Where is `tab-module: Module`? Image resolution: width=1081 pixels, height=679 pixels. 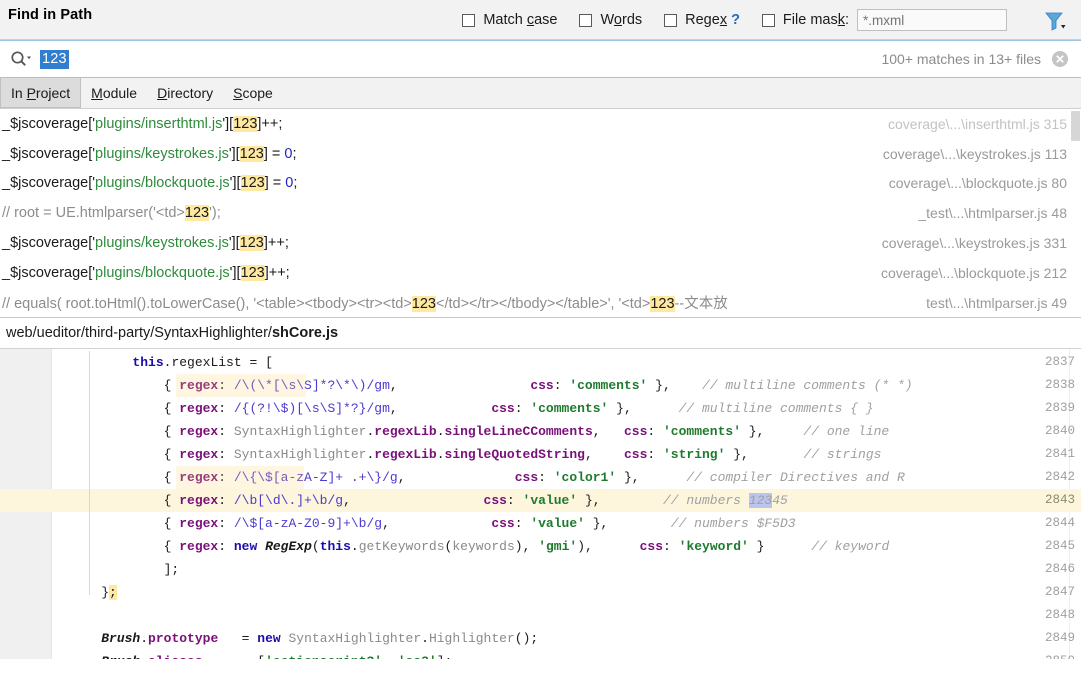 tab-module: Module is located at coordinates (114, 93).